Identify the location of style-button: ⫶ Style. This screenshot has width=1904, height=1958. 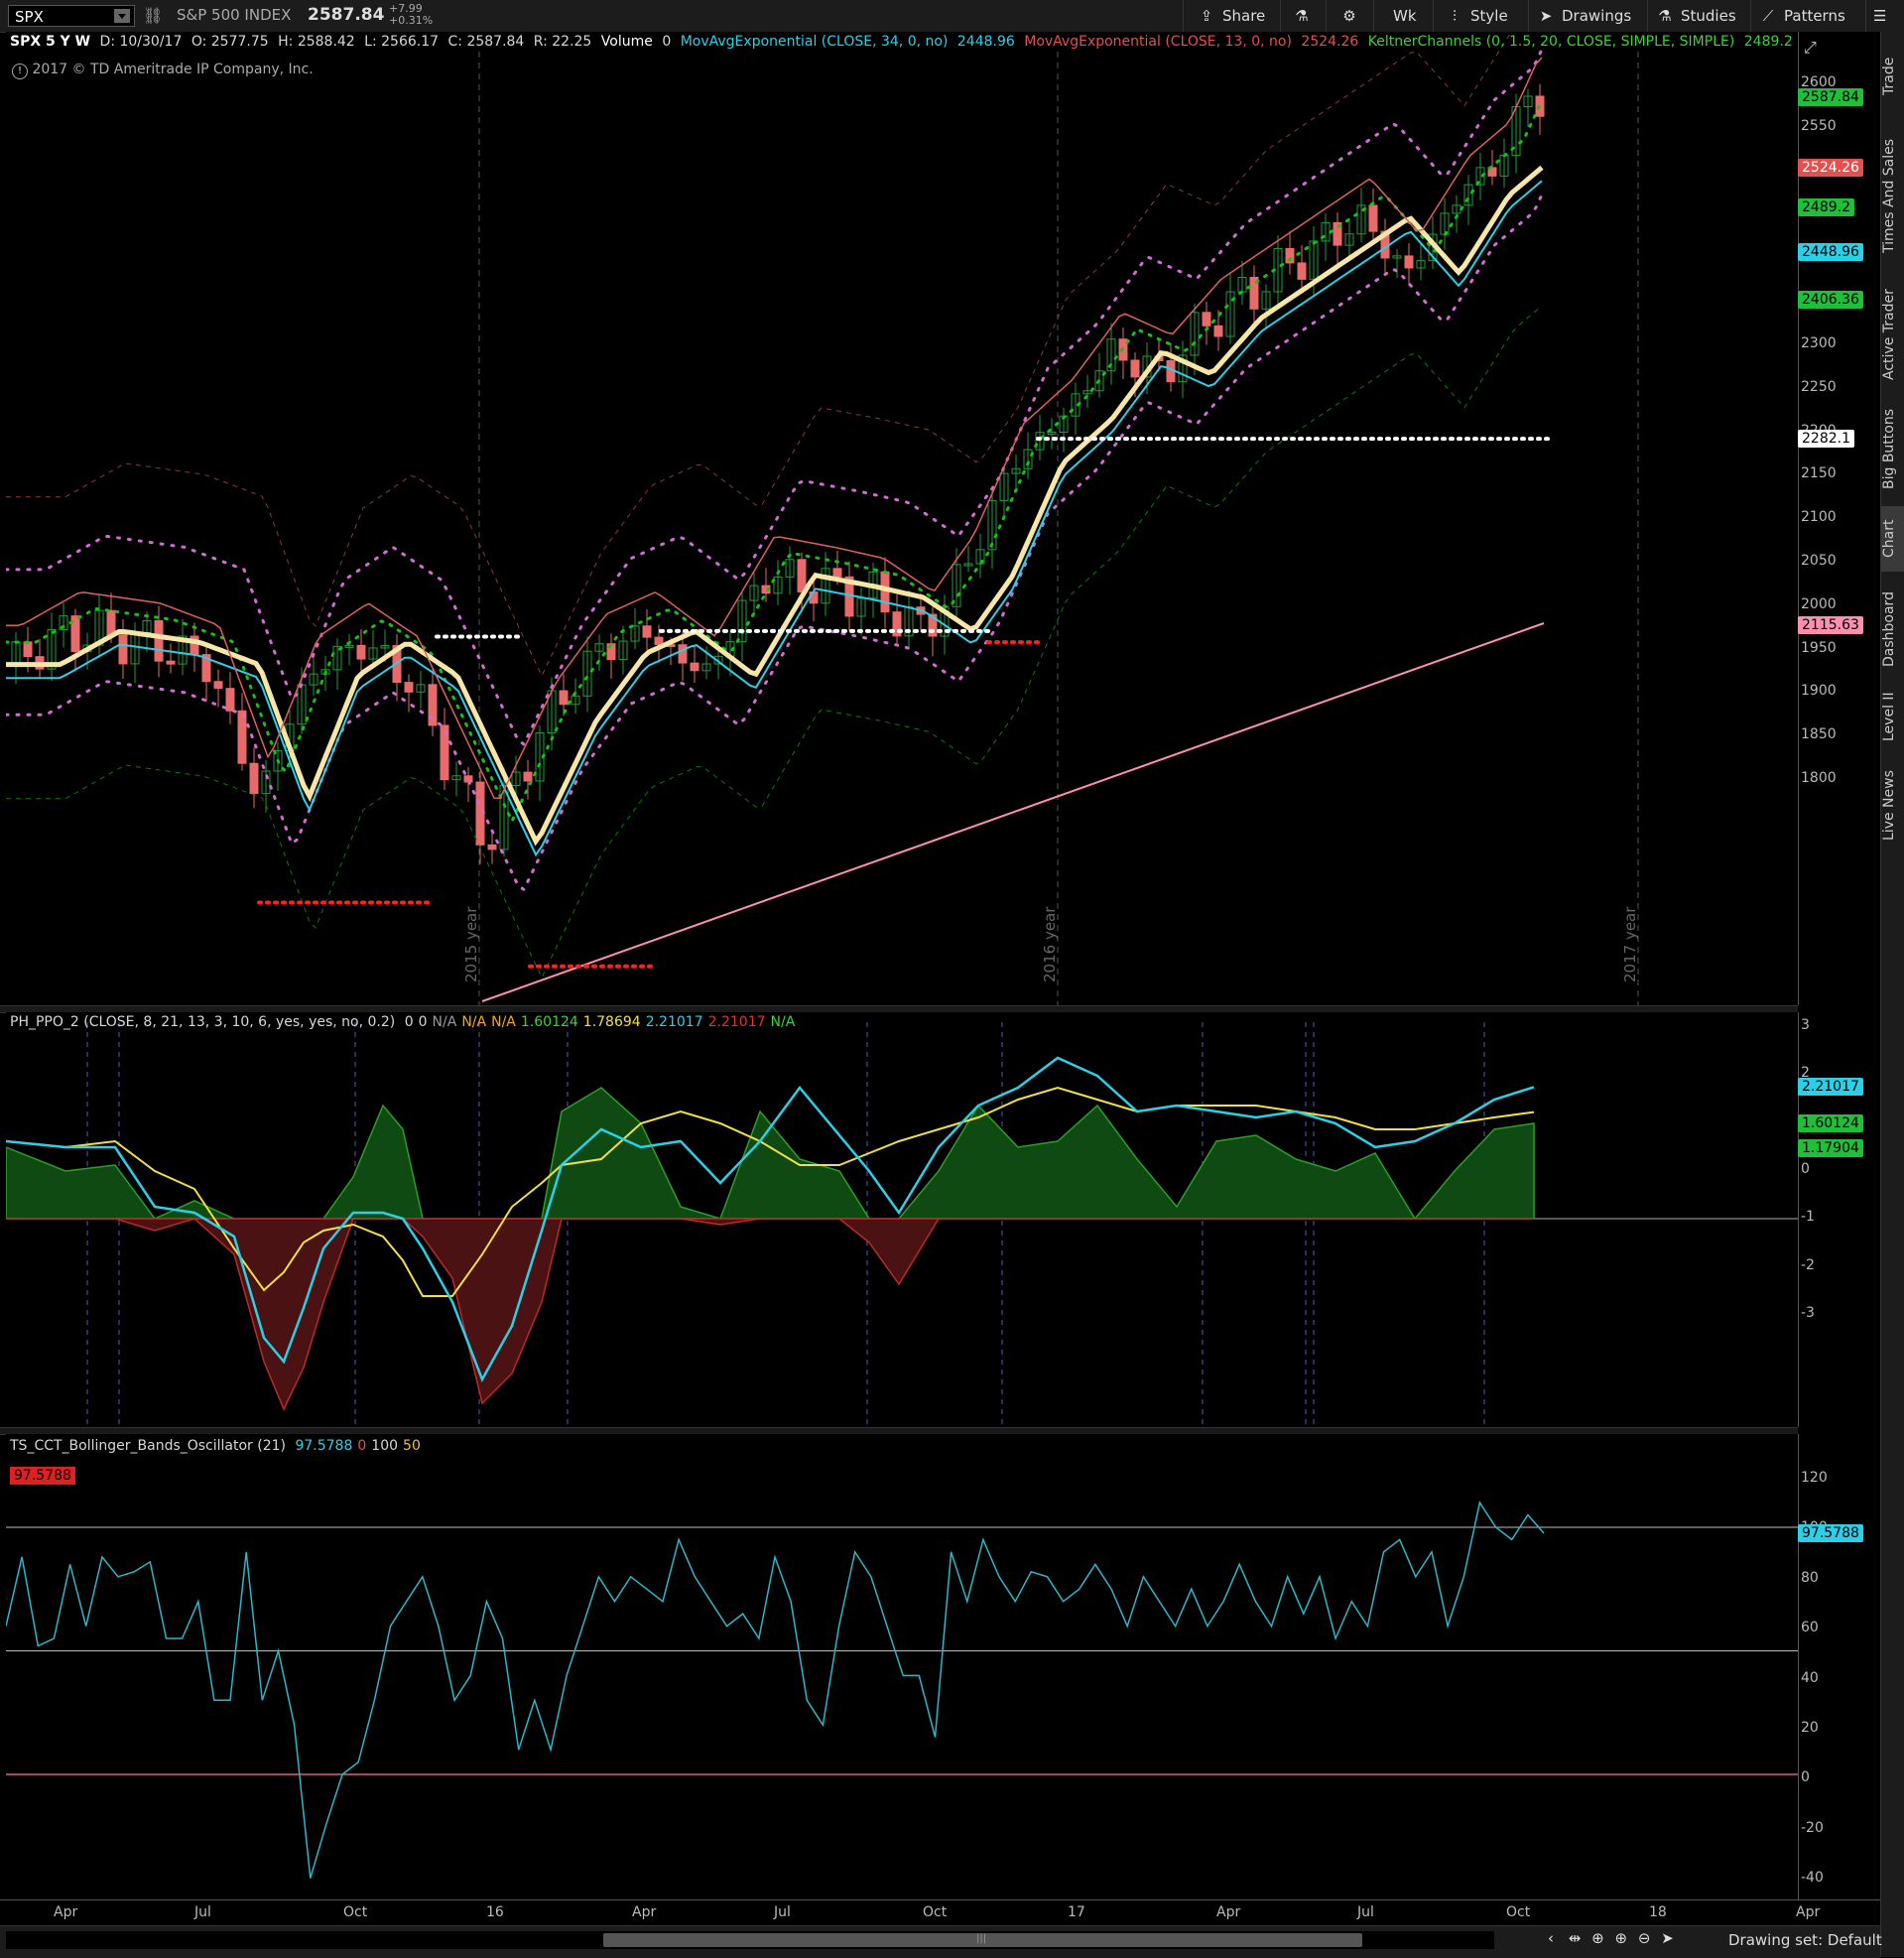
(1477, 16).